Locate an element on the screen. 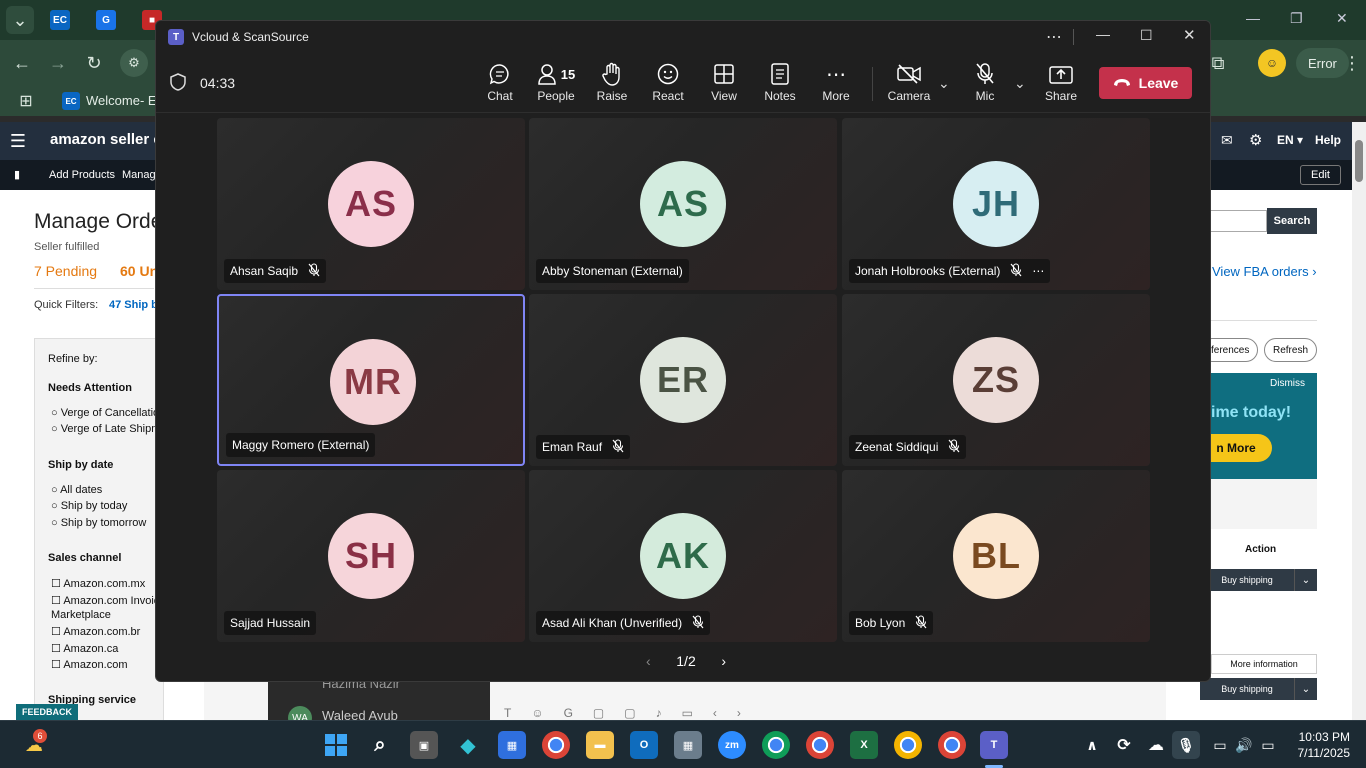 The height and width of the screenshot is (768, 1366). buy-shipping-dropdown-icon: ⌄ is located at coordinates (1305, 580).